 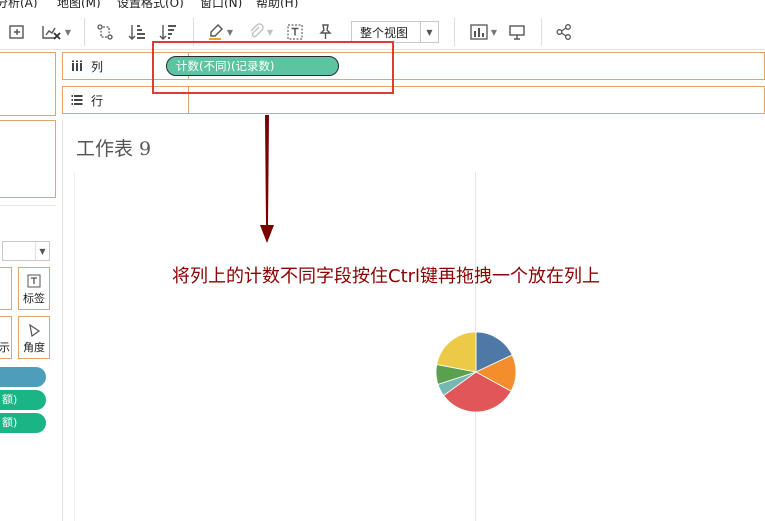 I want to click on data-source-icon, so click(x=17, y=32).